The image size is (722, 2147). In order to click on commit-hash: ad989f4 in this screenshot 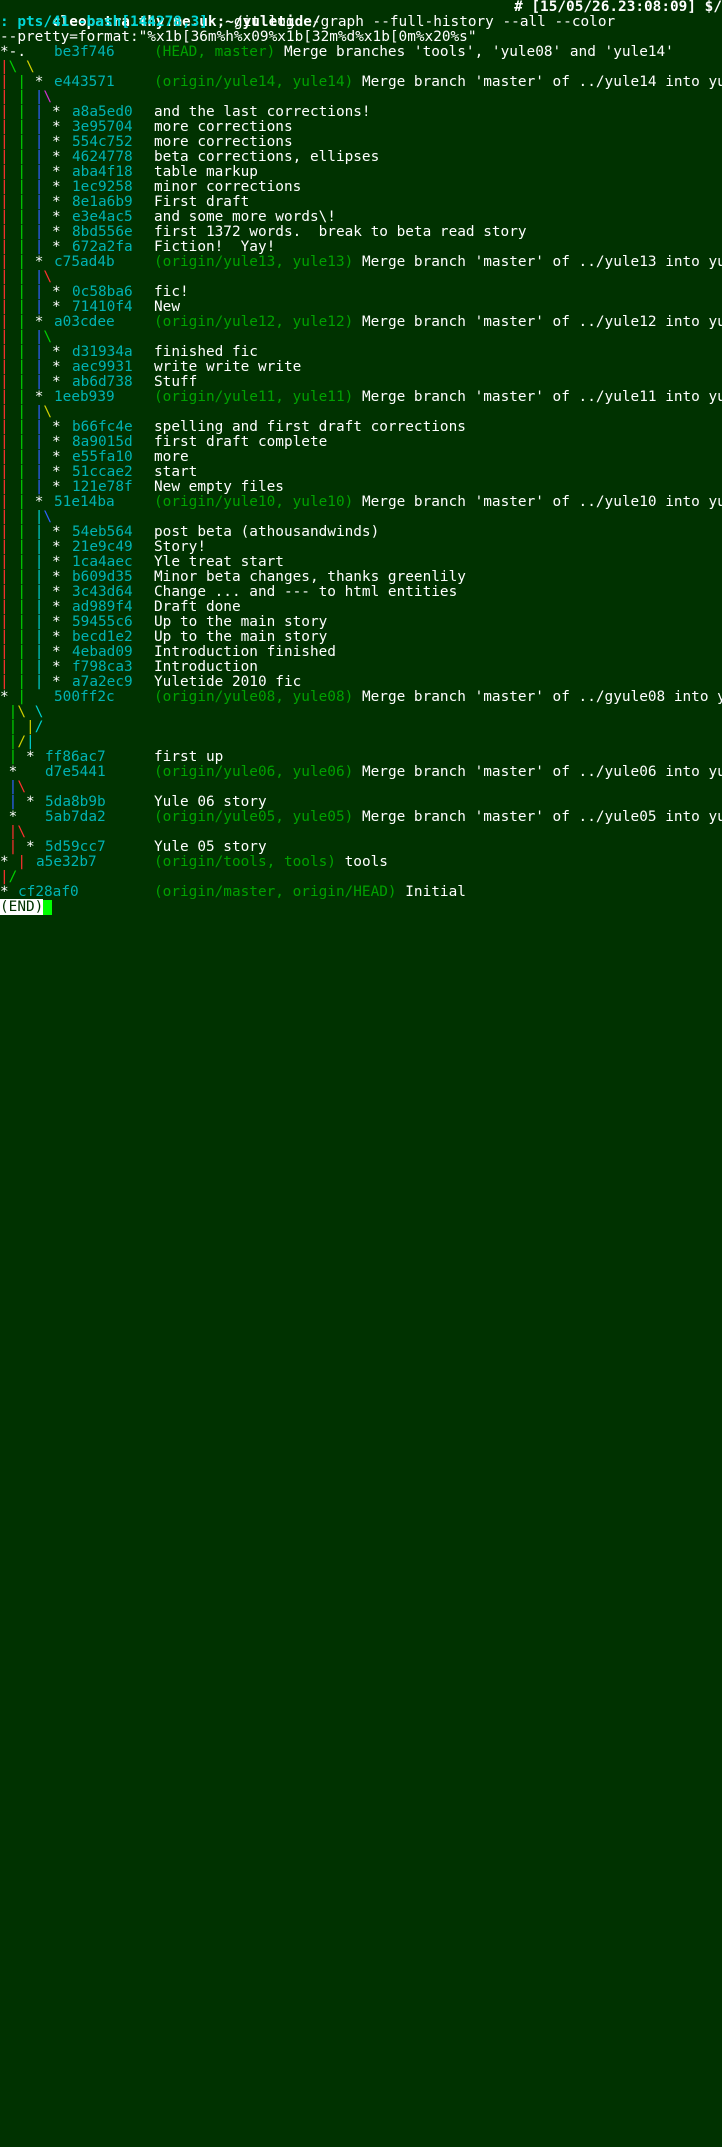, I will do `click(102, 607)`.